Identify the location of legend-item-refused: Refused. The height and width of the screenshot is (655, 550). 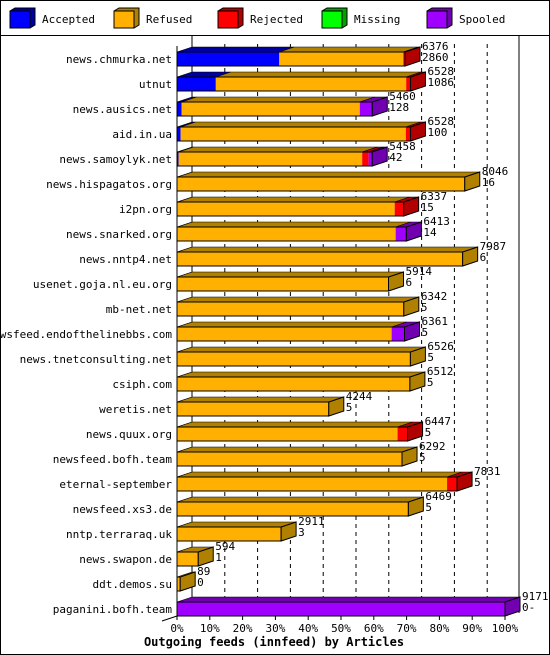
(152, 18).